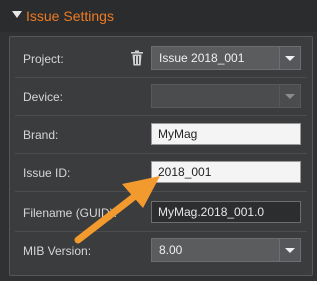  I want to click on device-select, so click(226, 96).